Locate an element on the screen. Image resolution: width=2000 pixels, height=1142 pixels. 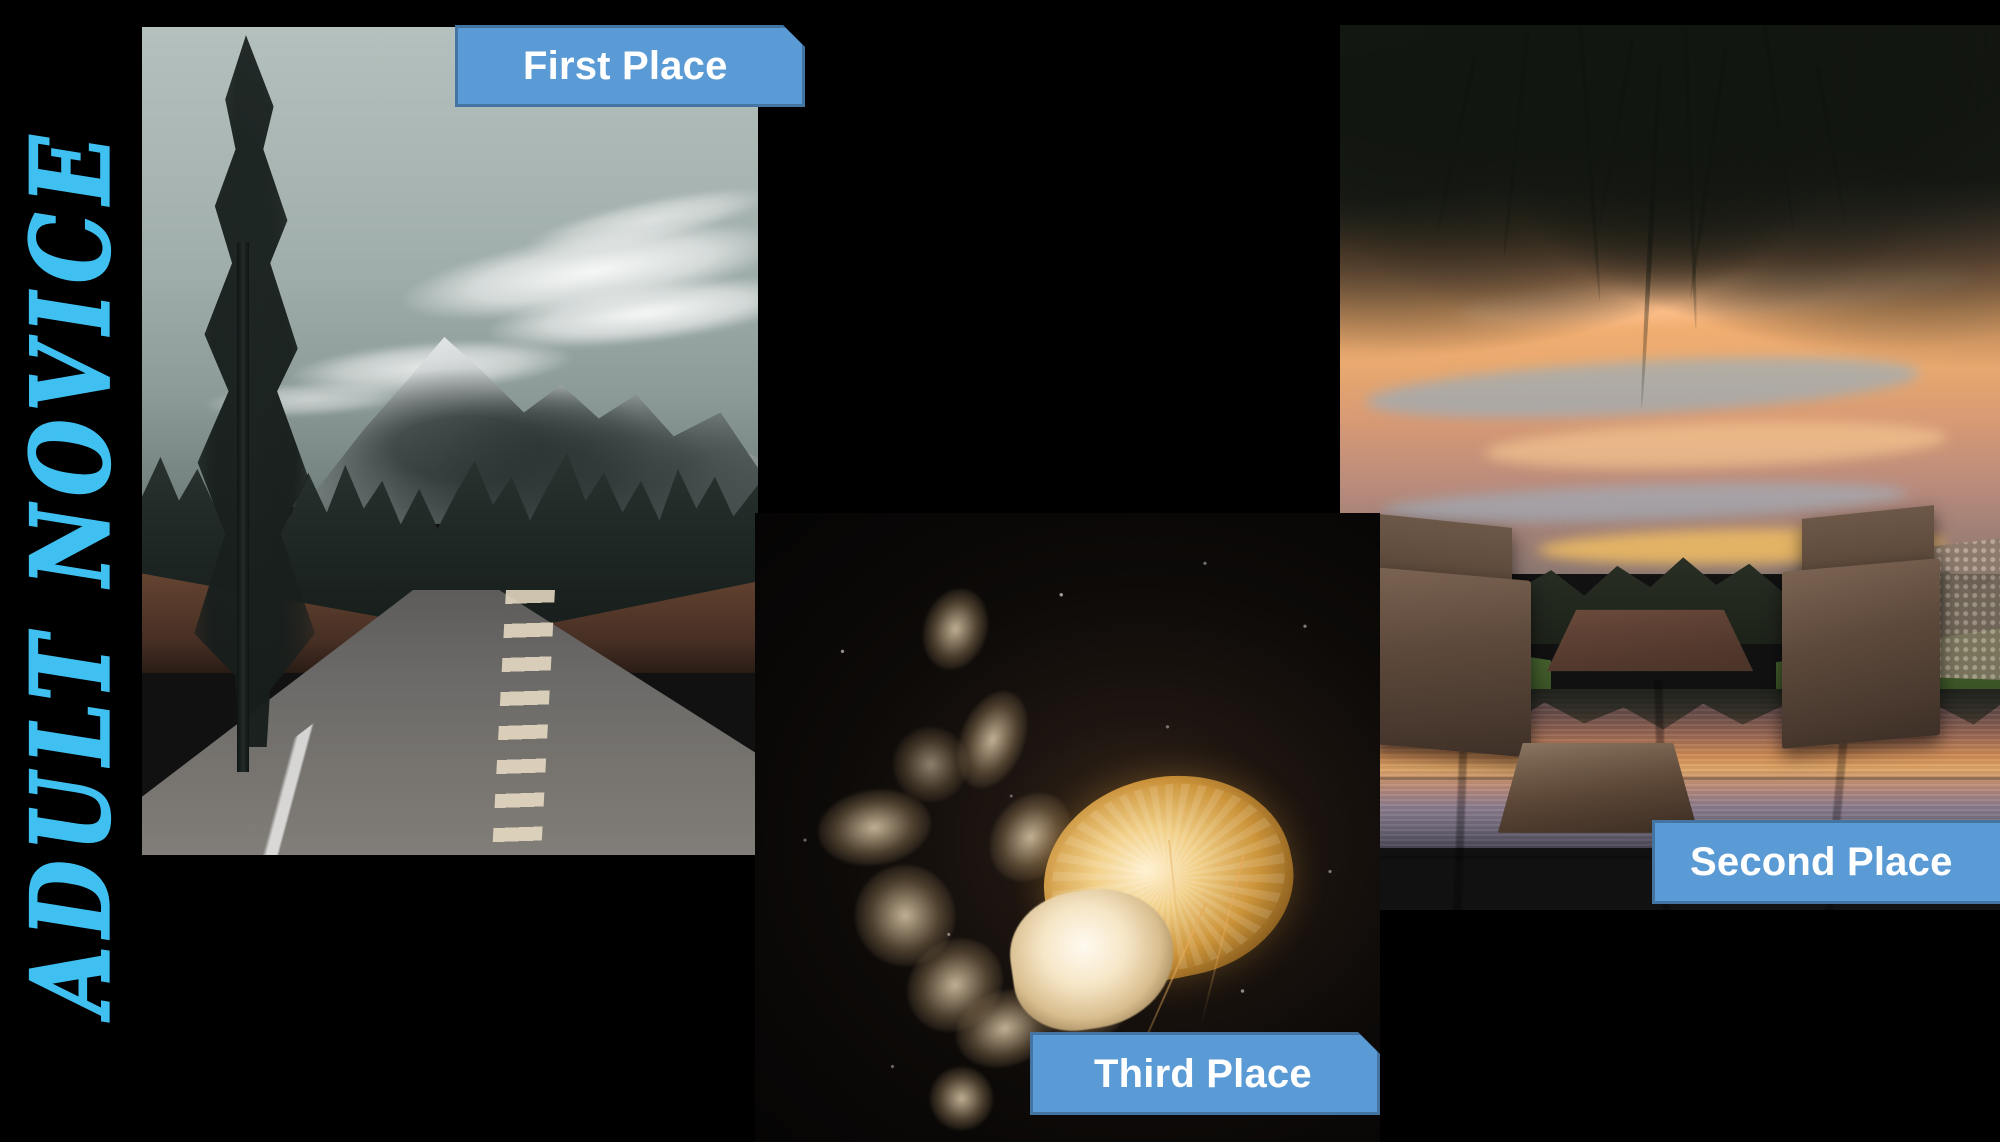
page-title: ADULT NOVICE is located at coordinates (70, 570).